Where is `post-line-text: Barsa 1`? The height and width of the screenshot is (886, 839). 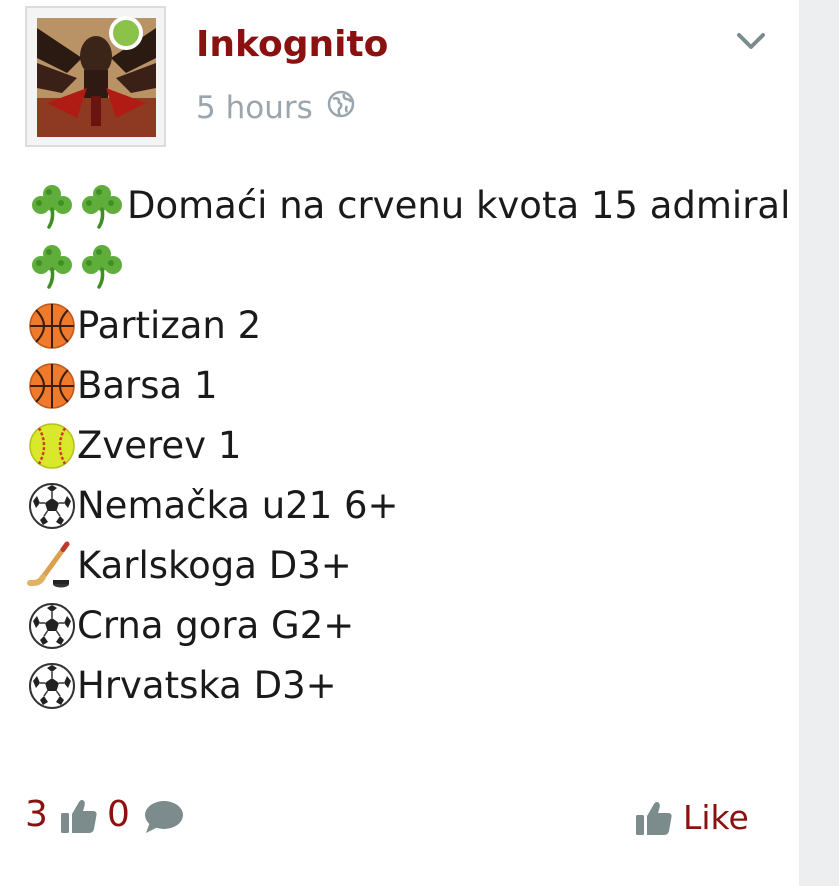
post-line-text: Barsa 1 is located at coordinates (147, 385).